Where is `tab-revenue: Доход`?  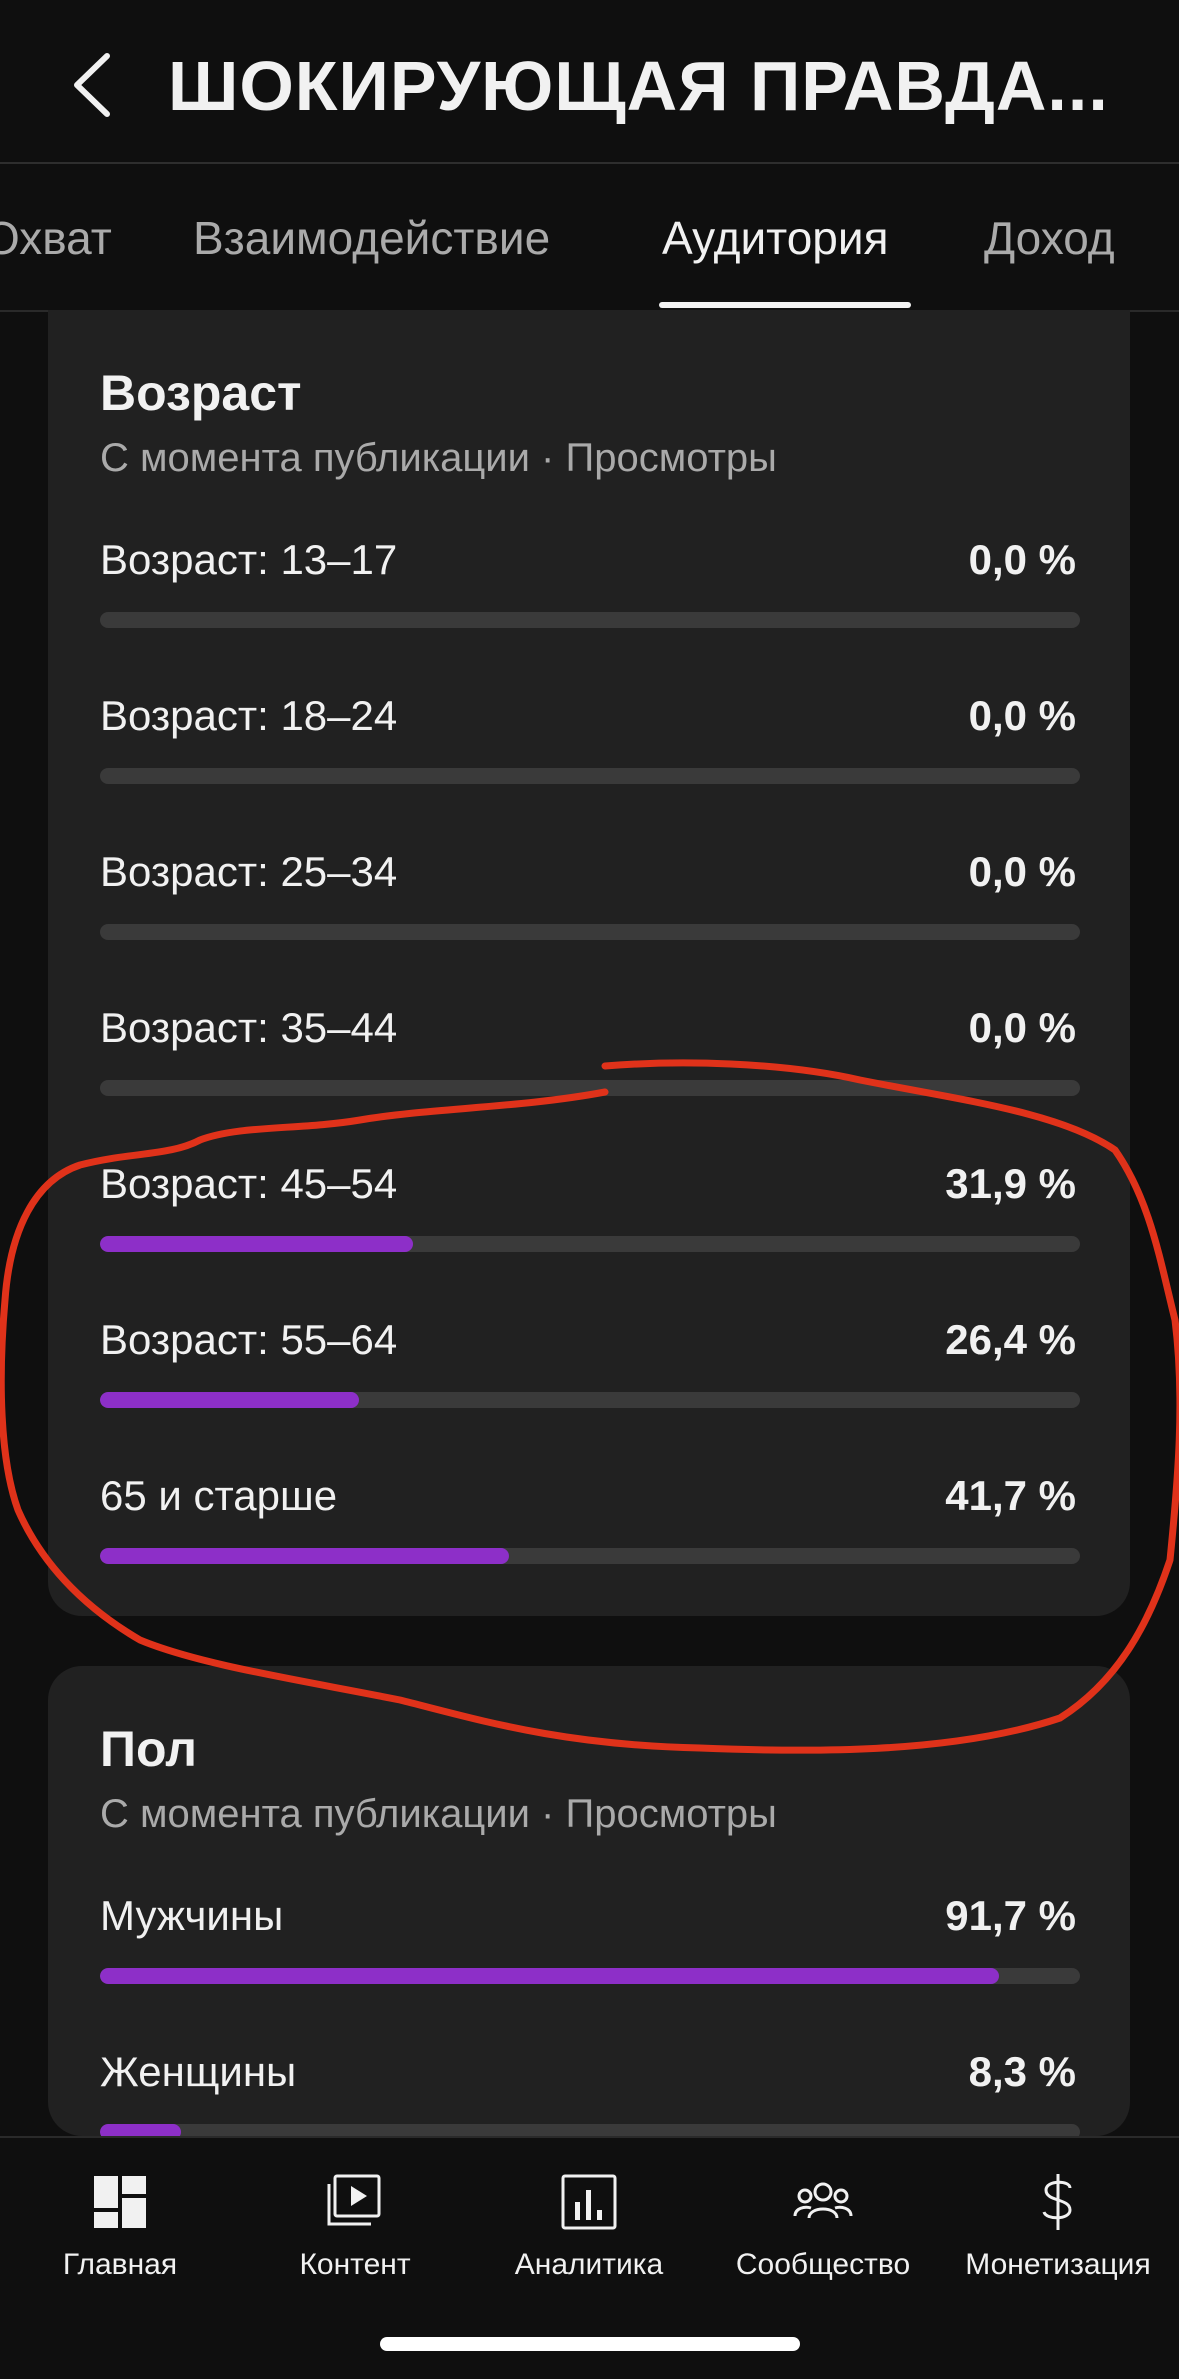
tab-revenue: Доход is located at coordinates (1049, 238).